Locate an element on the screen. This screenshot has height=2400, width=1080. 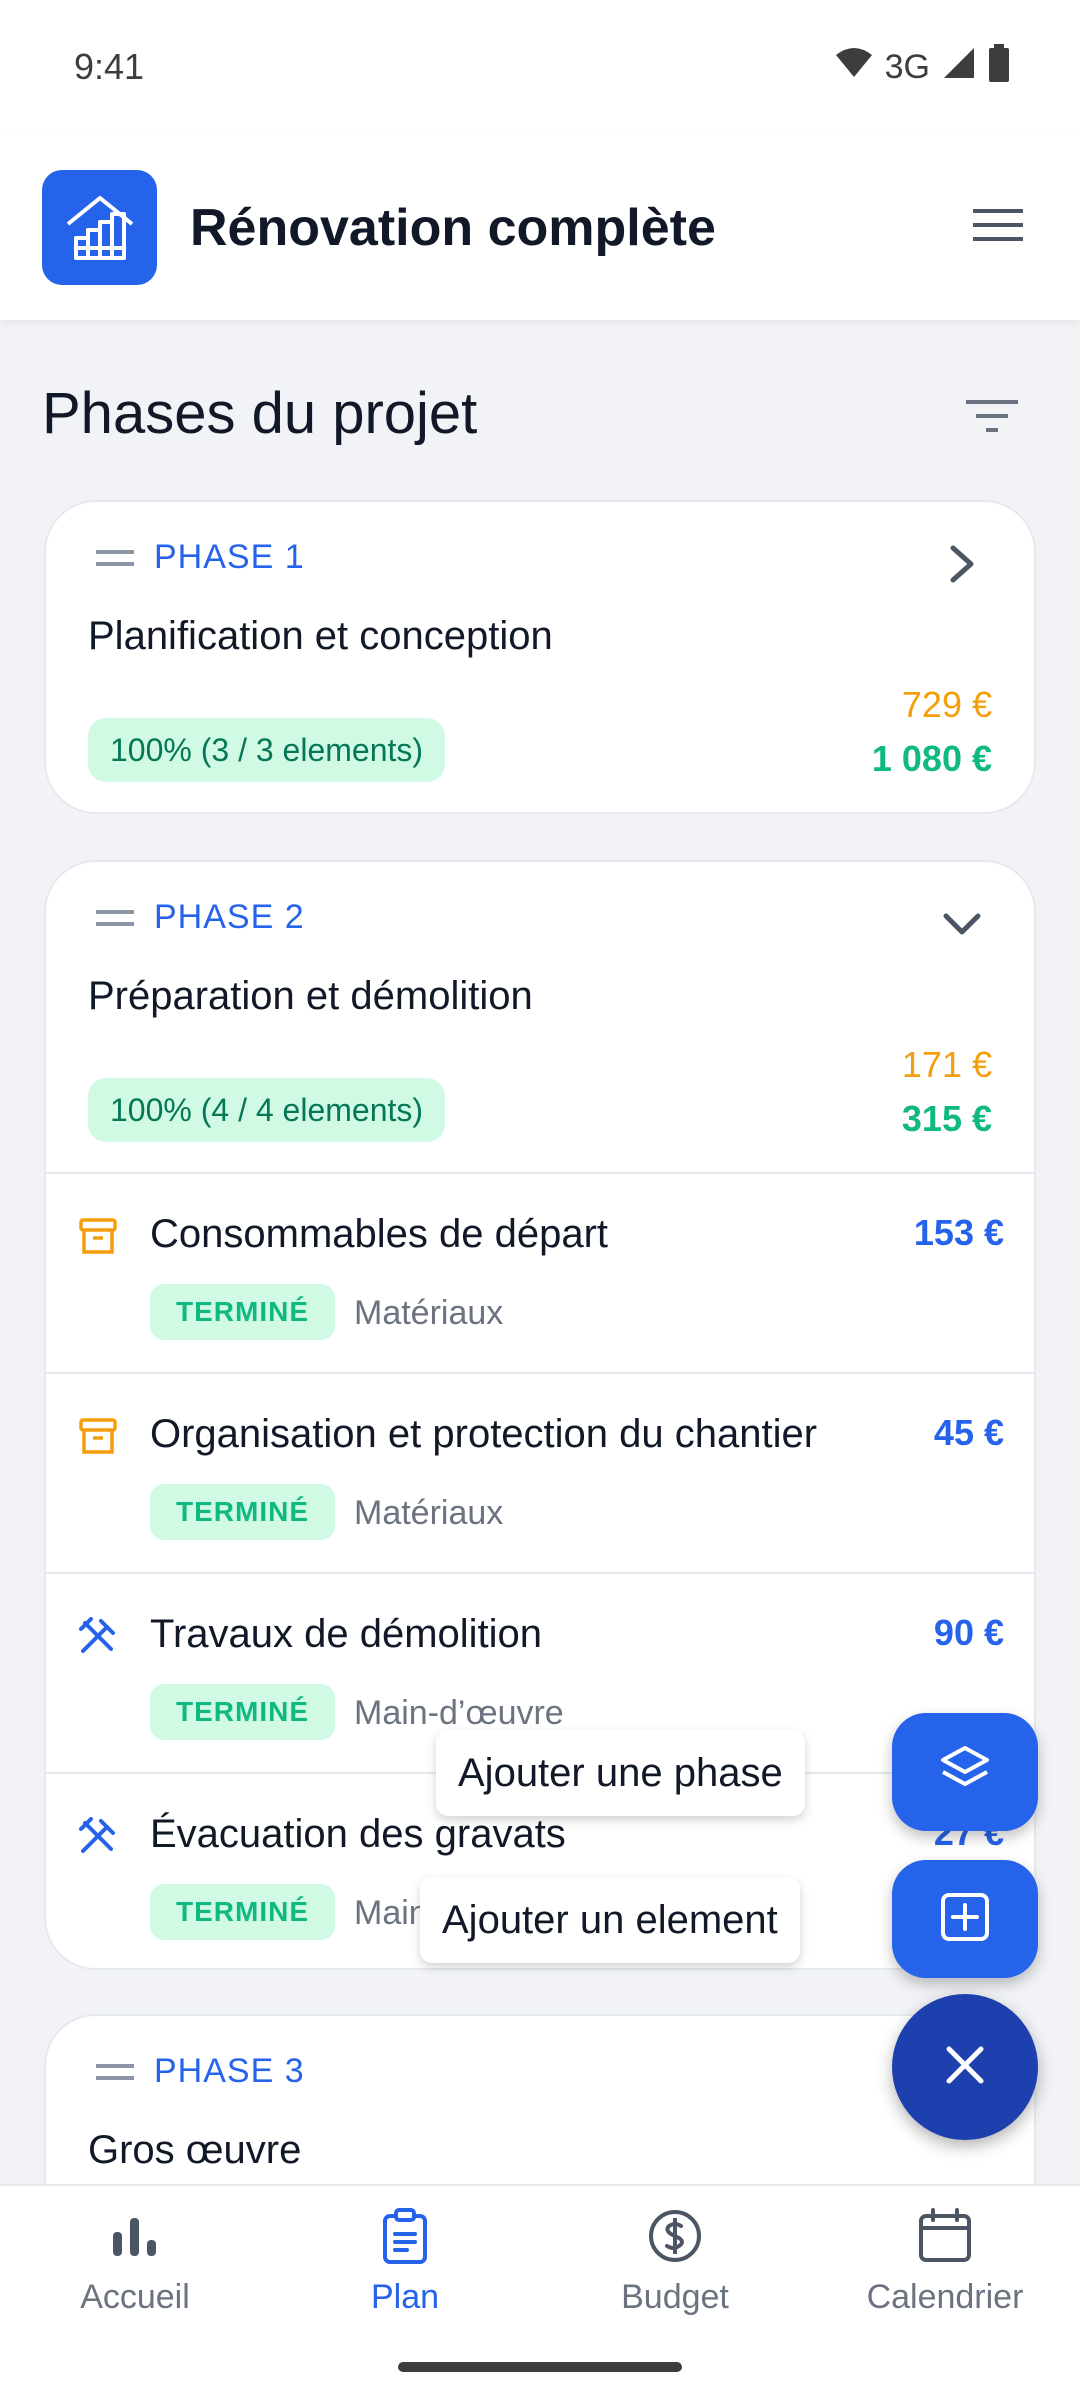
nav-item-accueil: Accueil is located at coordinates (135, 2281).